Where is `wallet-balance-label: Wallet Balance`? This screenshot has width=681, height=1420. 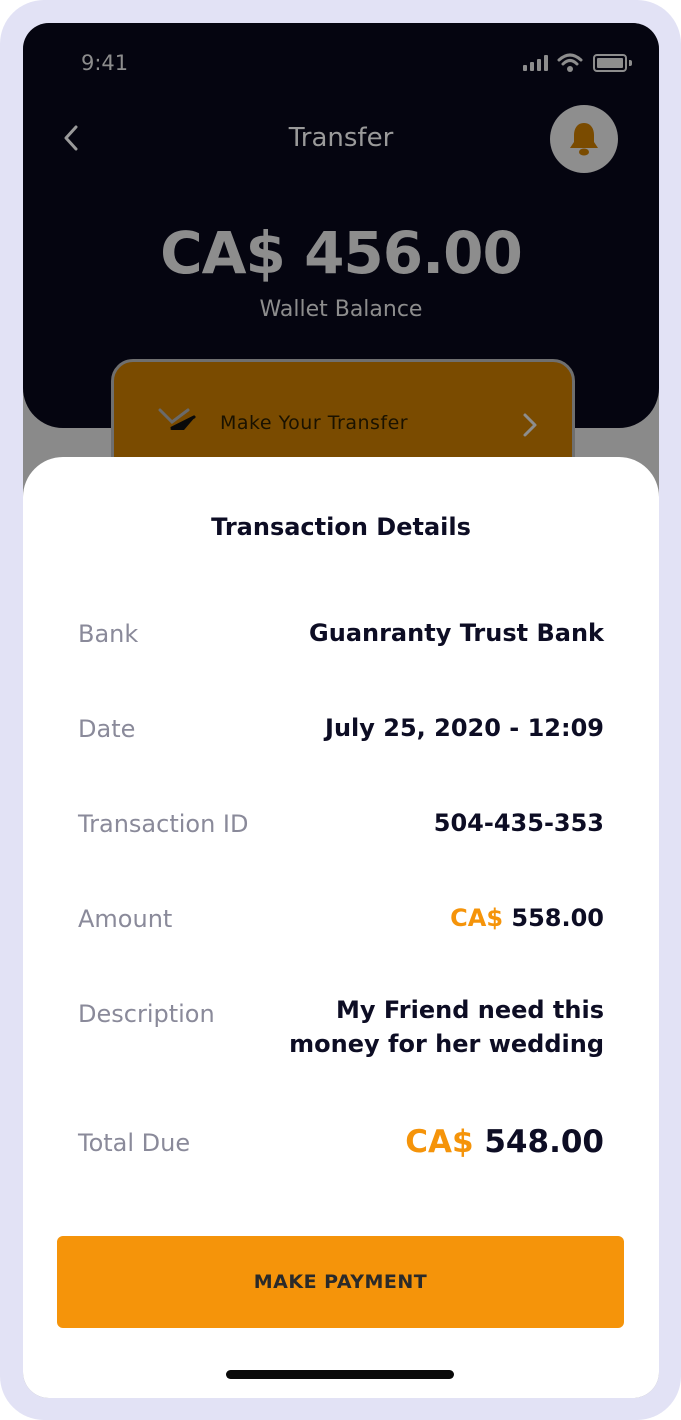
wallet-balance-label: Wallet Balance is located at coordinates (341, 309).